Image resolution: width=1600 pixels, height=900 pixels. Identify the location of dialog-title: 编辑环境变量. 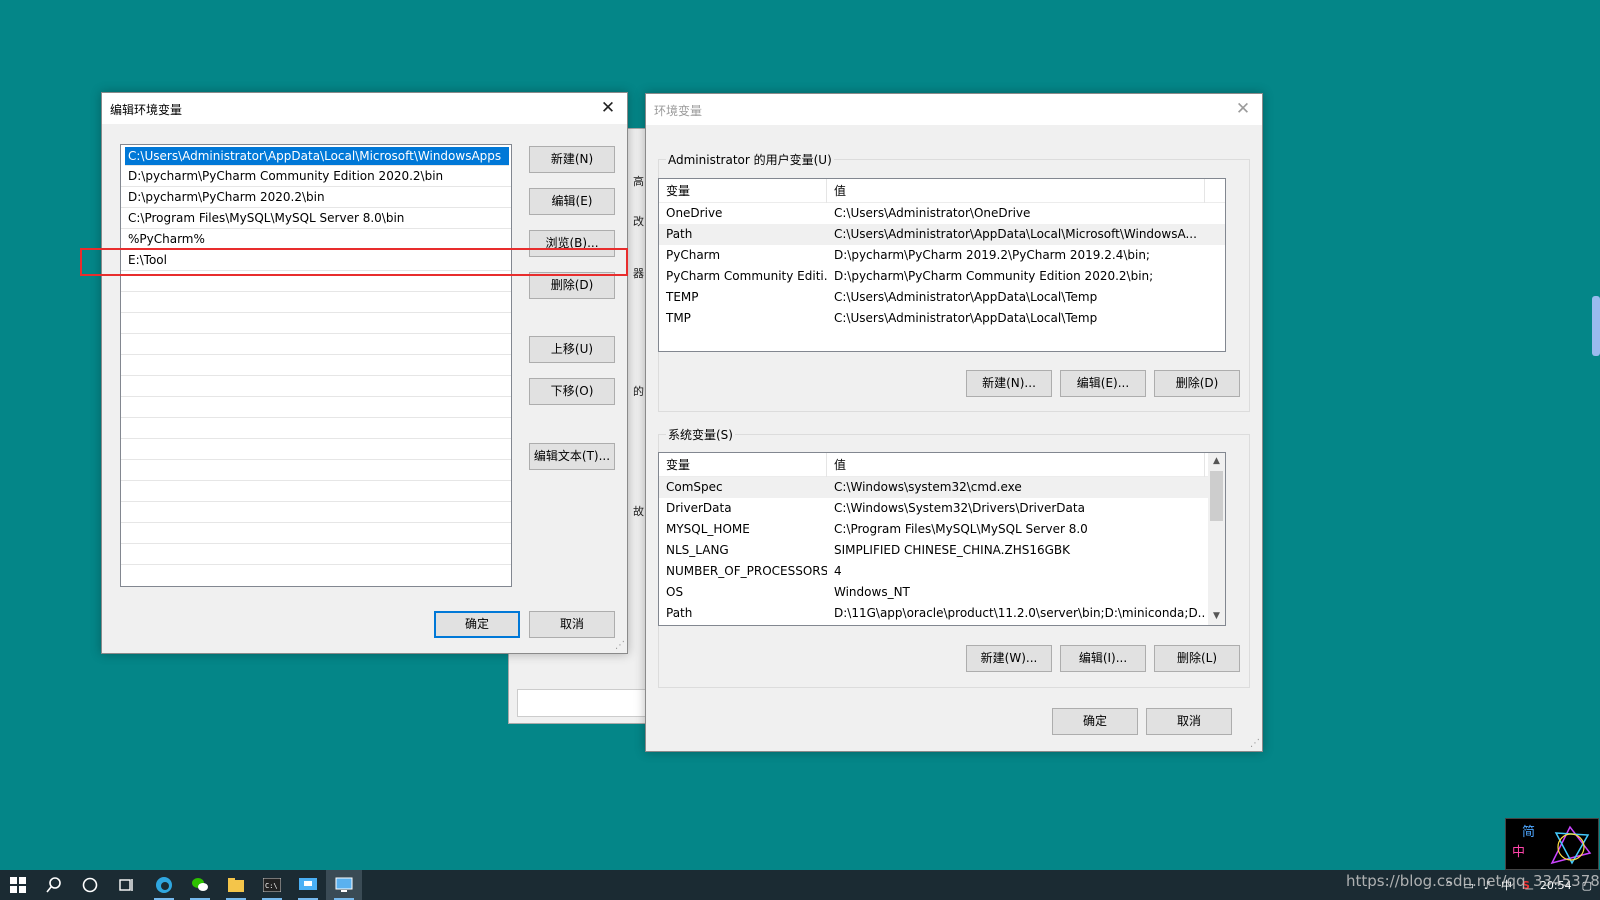
(146, 110).